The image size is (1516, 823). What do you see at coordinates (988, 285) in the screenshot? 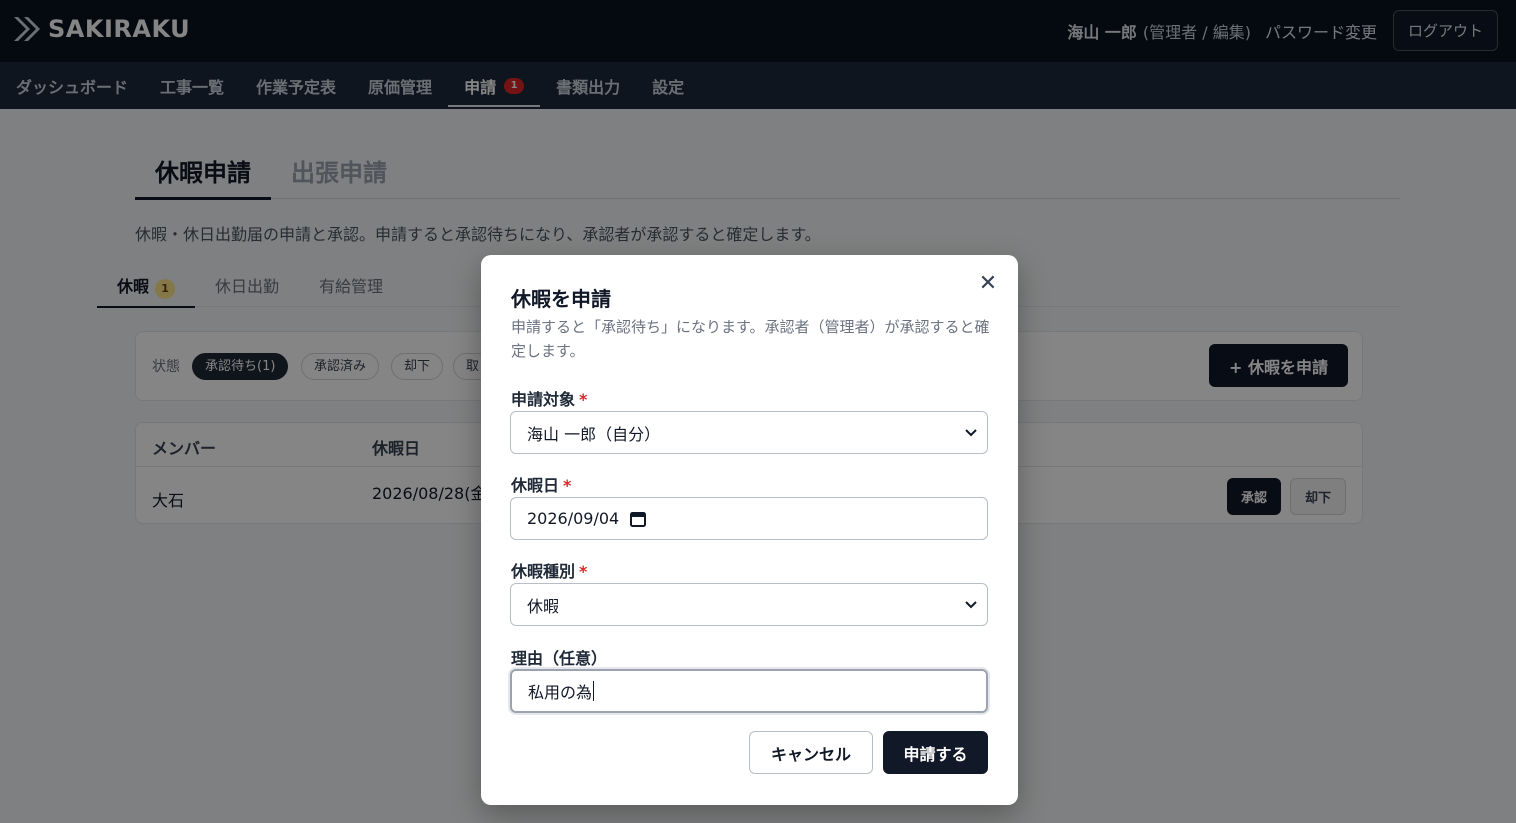
I see `close-icon: ✕` at bounding box center [988, 285].